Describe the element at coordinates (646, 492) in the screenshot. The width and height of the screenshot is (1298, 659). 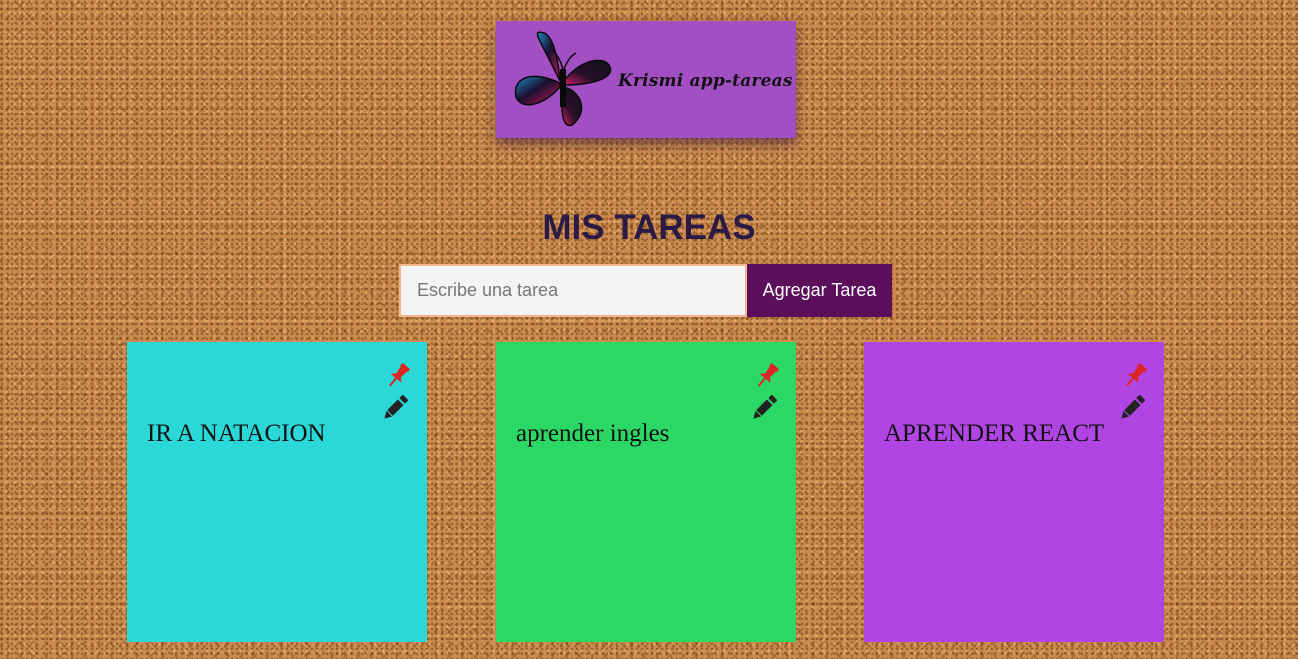
I see `task-note: aprender ingles` at that location.